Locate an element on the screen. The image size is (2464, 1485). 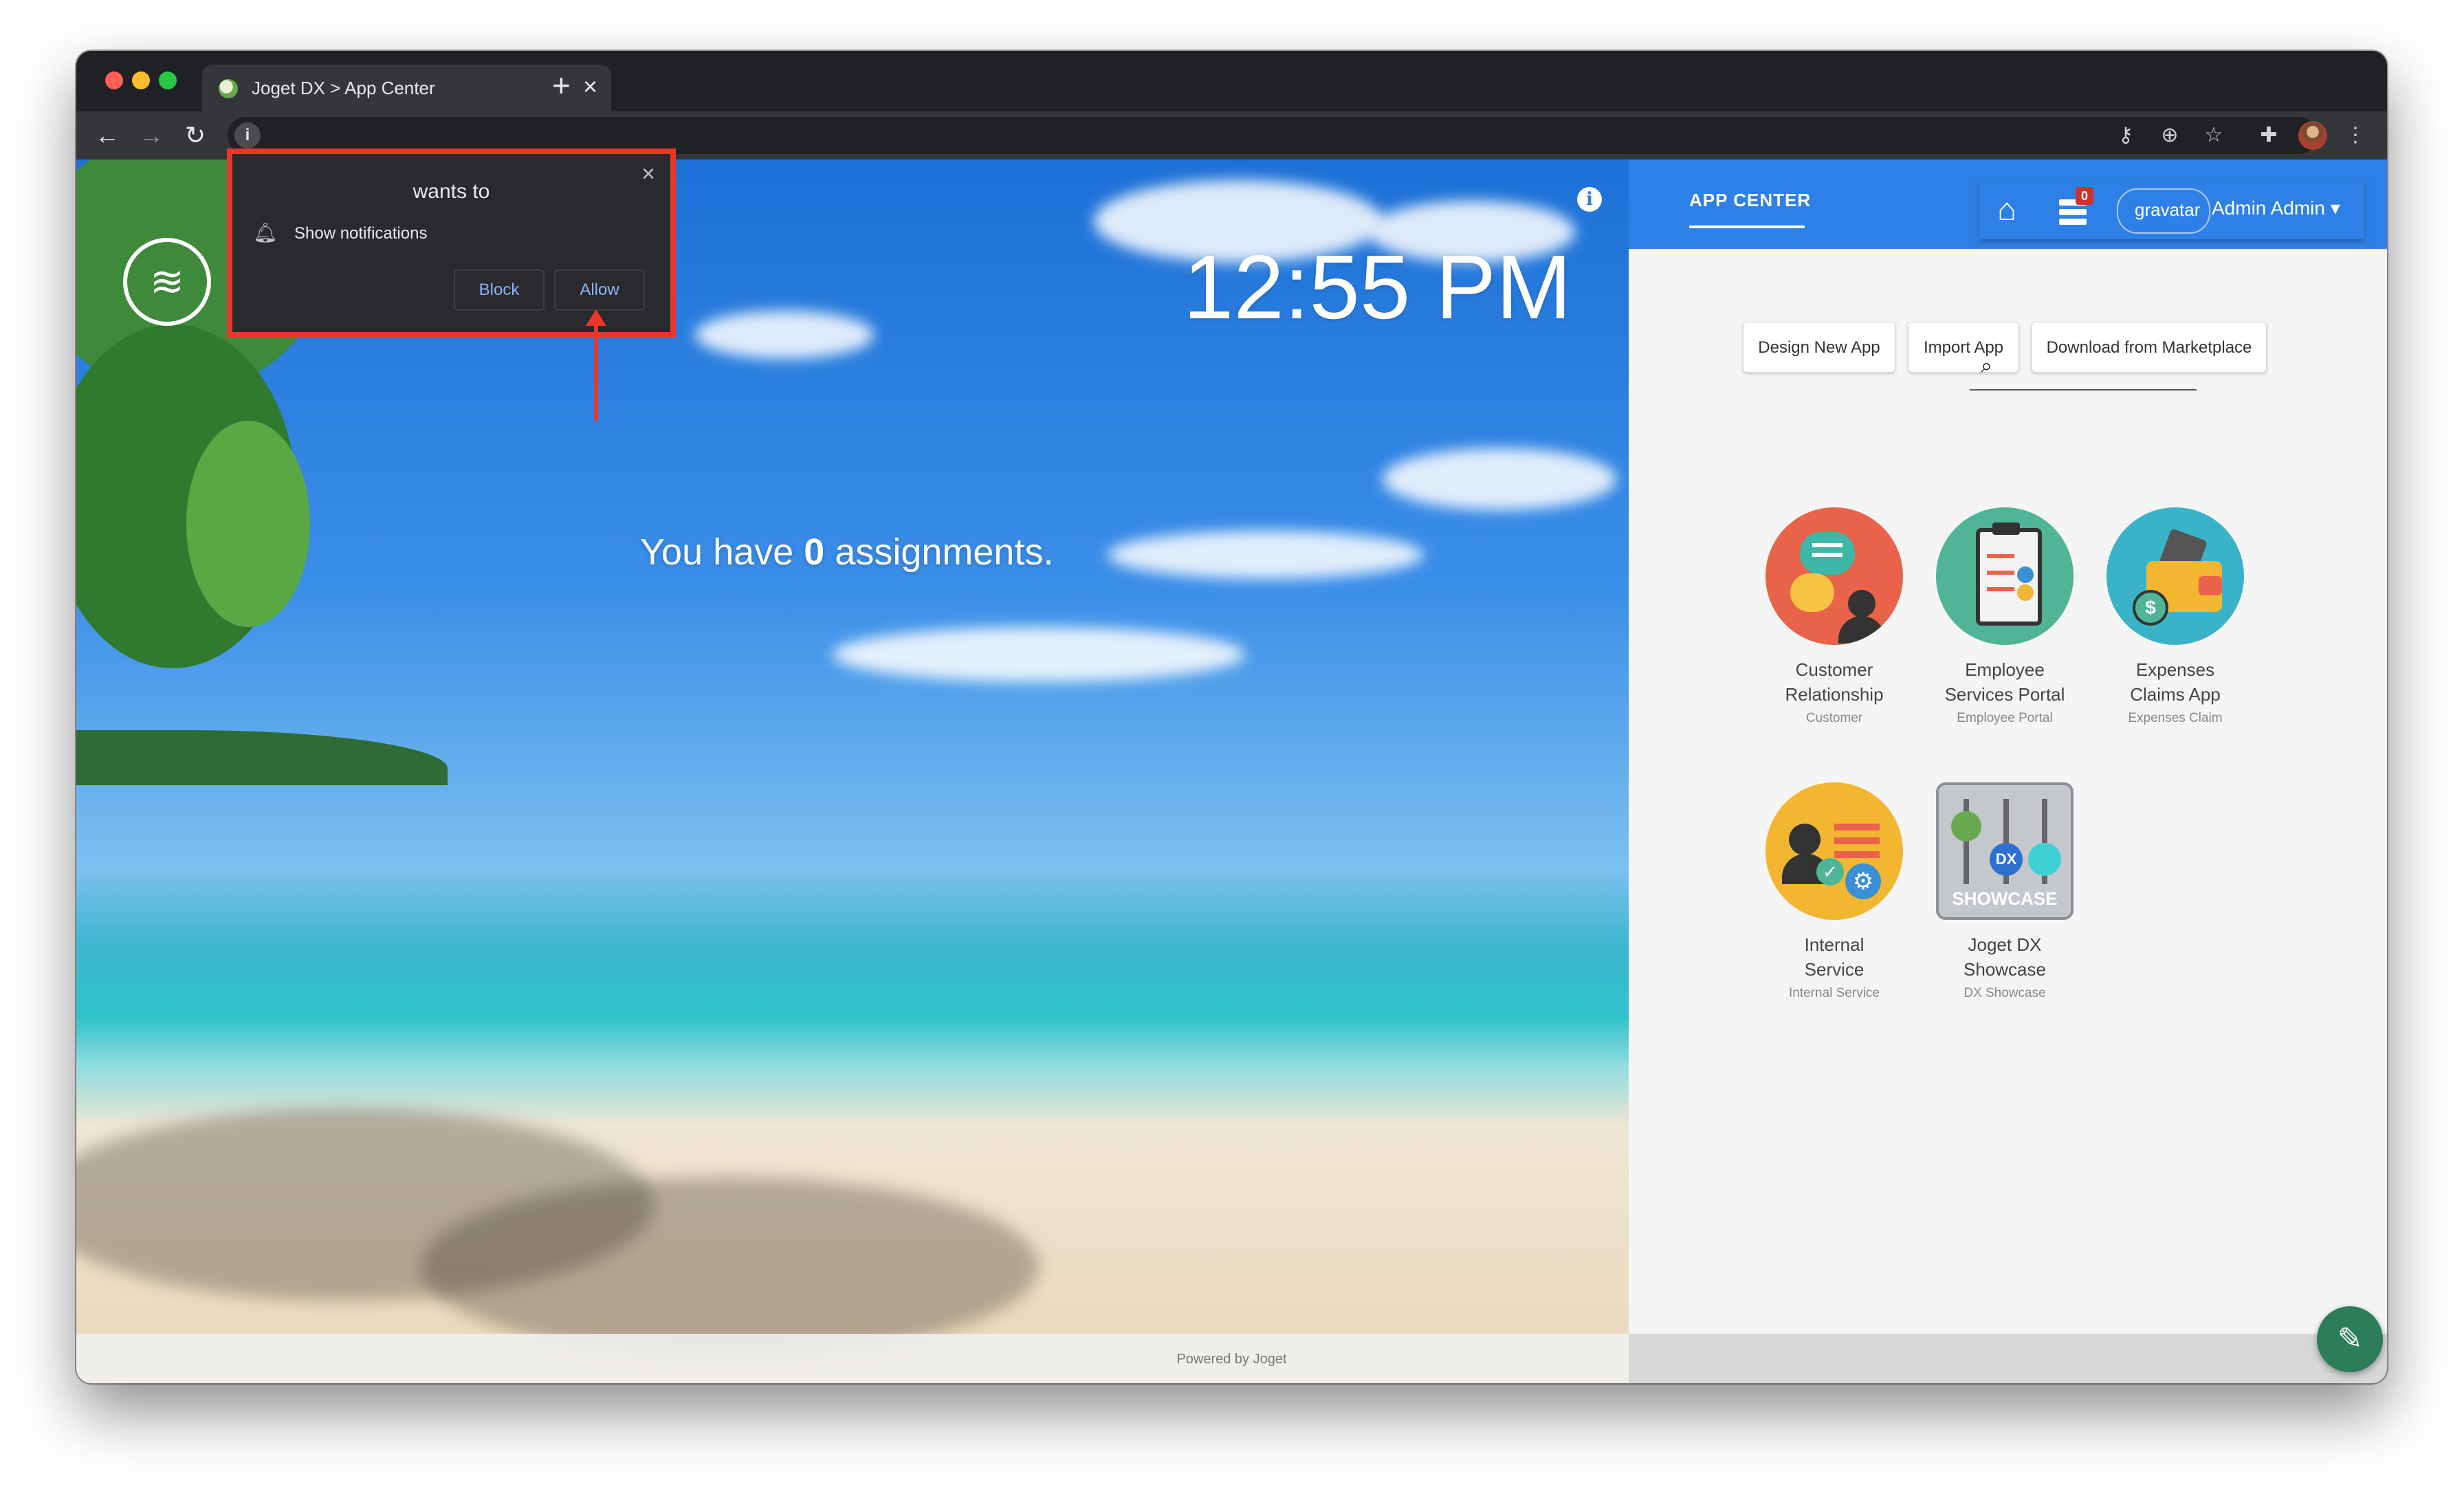
powered-by-text: Powered by Joget is located at coordinates (1231, 1359).